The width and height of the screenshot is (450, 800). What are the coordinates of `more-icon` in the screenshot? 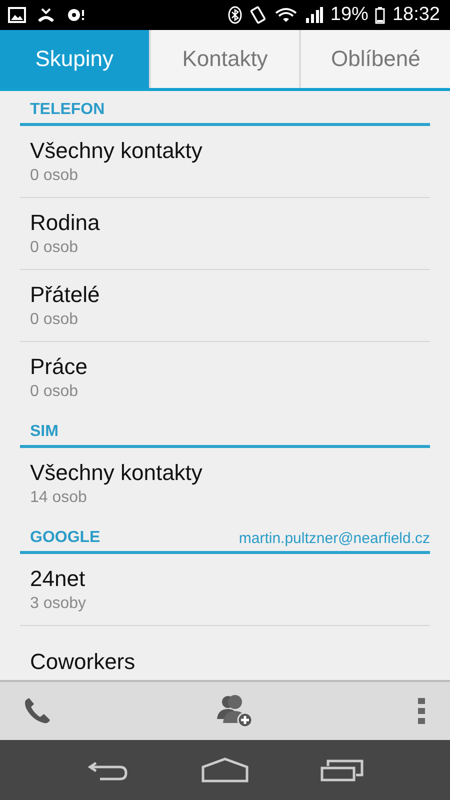 It's located at (422, 711).